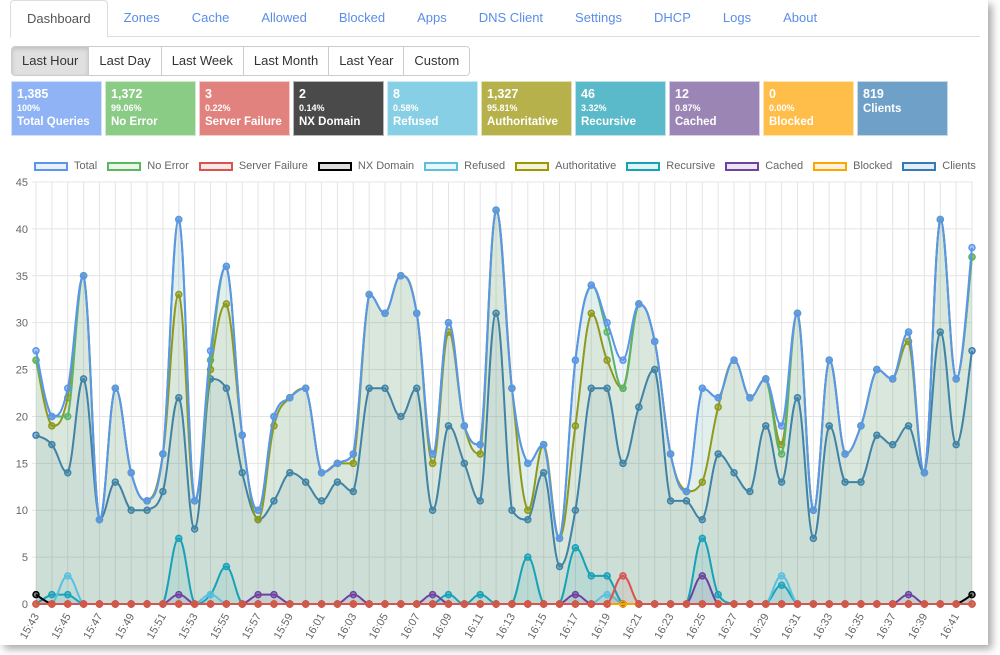  What do you see at coordinates (150, 108) in the screenshot?
I see `stat-tile-no-error: 1,372 99.06% No Error` at bounding box center [150, 108].